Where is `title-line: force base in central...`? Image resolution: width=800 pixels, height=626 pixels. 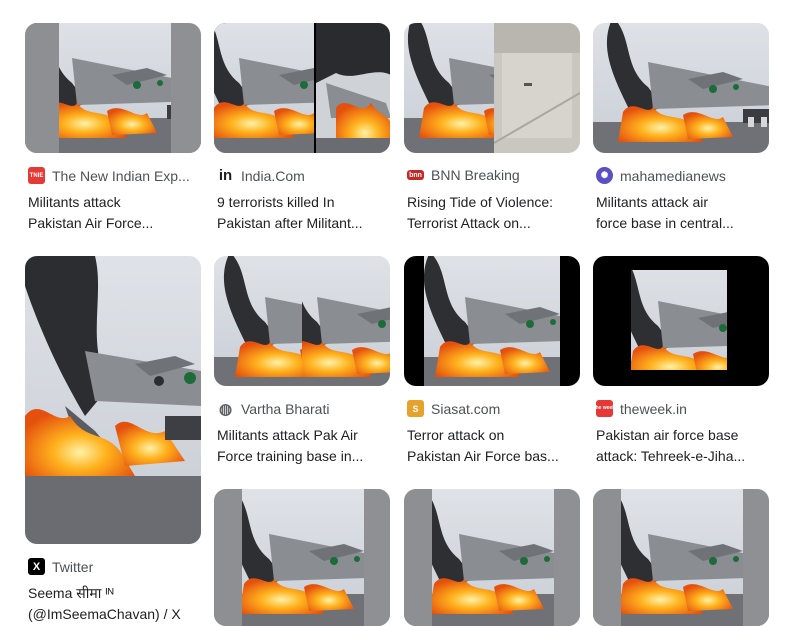 title-line: force base in central... is located at coordinates (665, 223).